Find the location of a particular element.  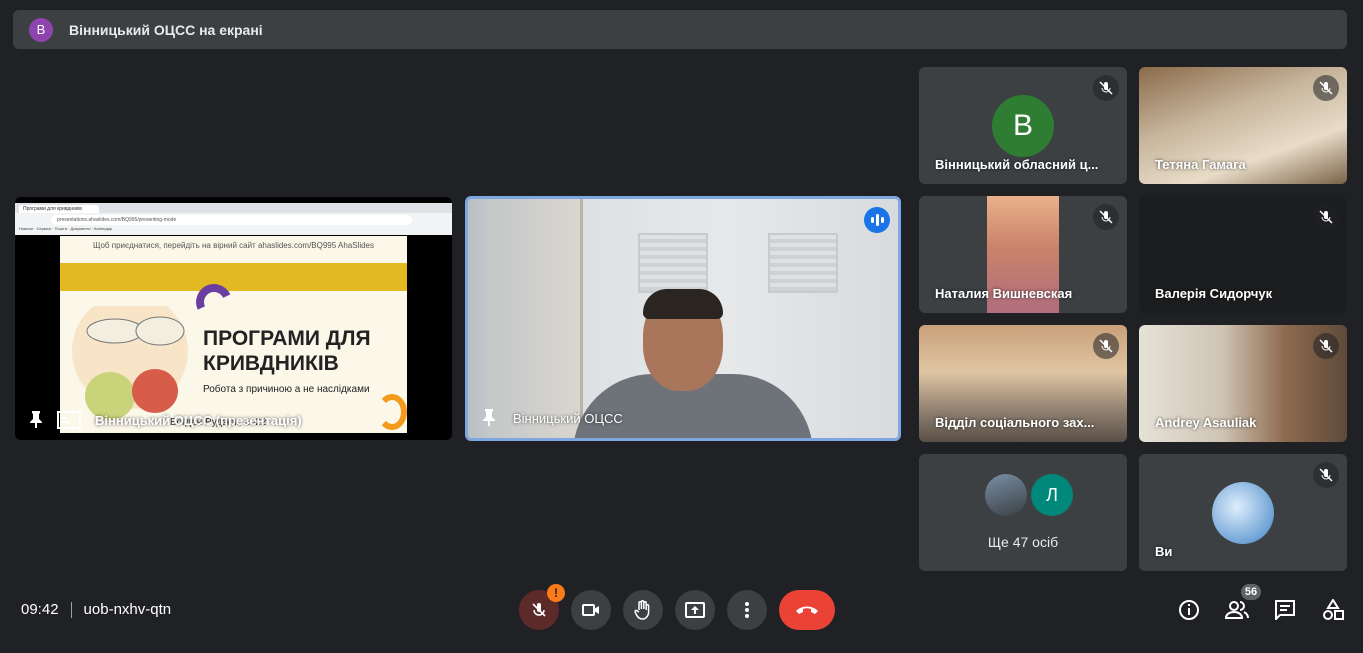

presentation-icon is located at coordinates (69, 420).